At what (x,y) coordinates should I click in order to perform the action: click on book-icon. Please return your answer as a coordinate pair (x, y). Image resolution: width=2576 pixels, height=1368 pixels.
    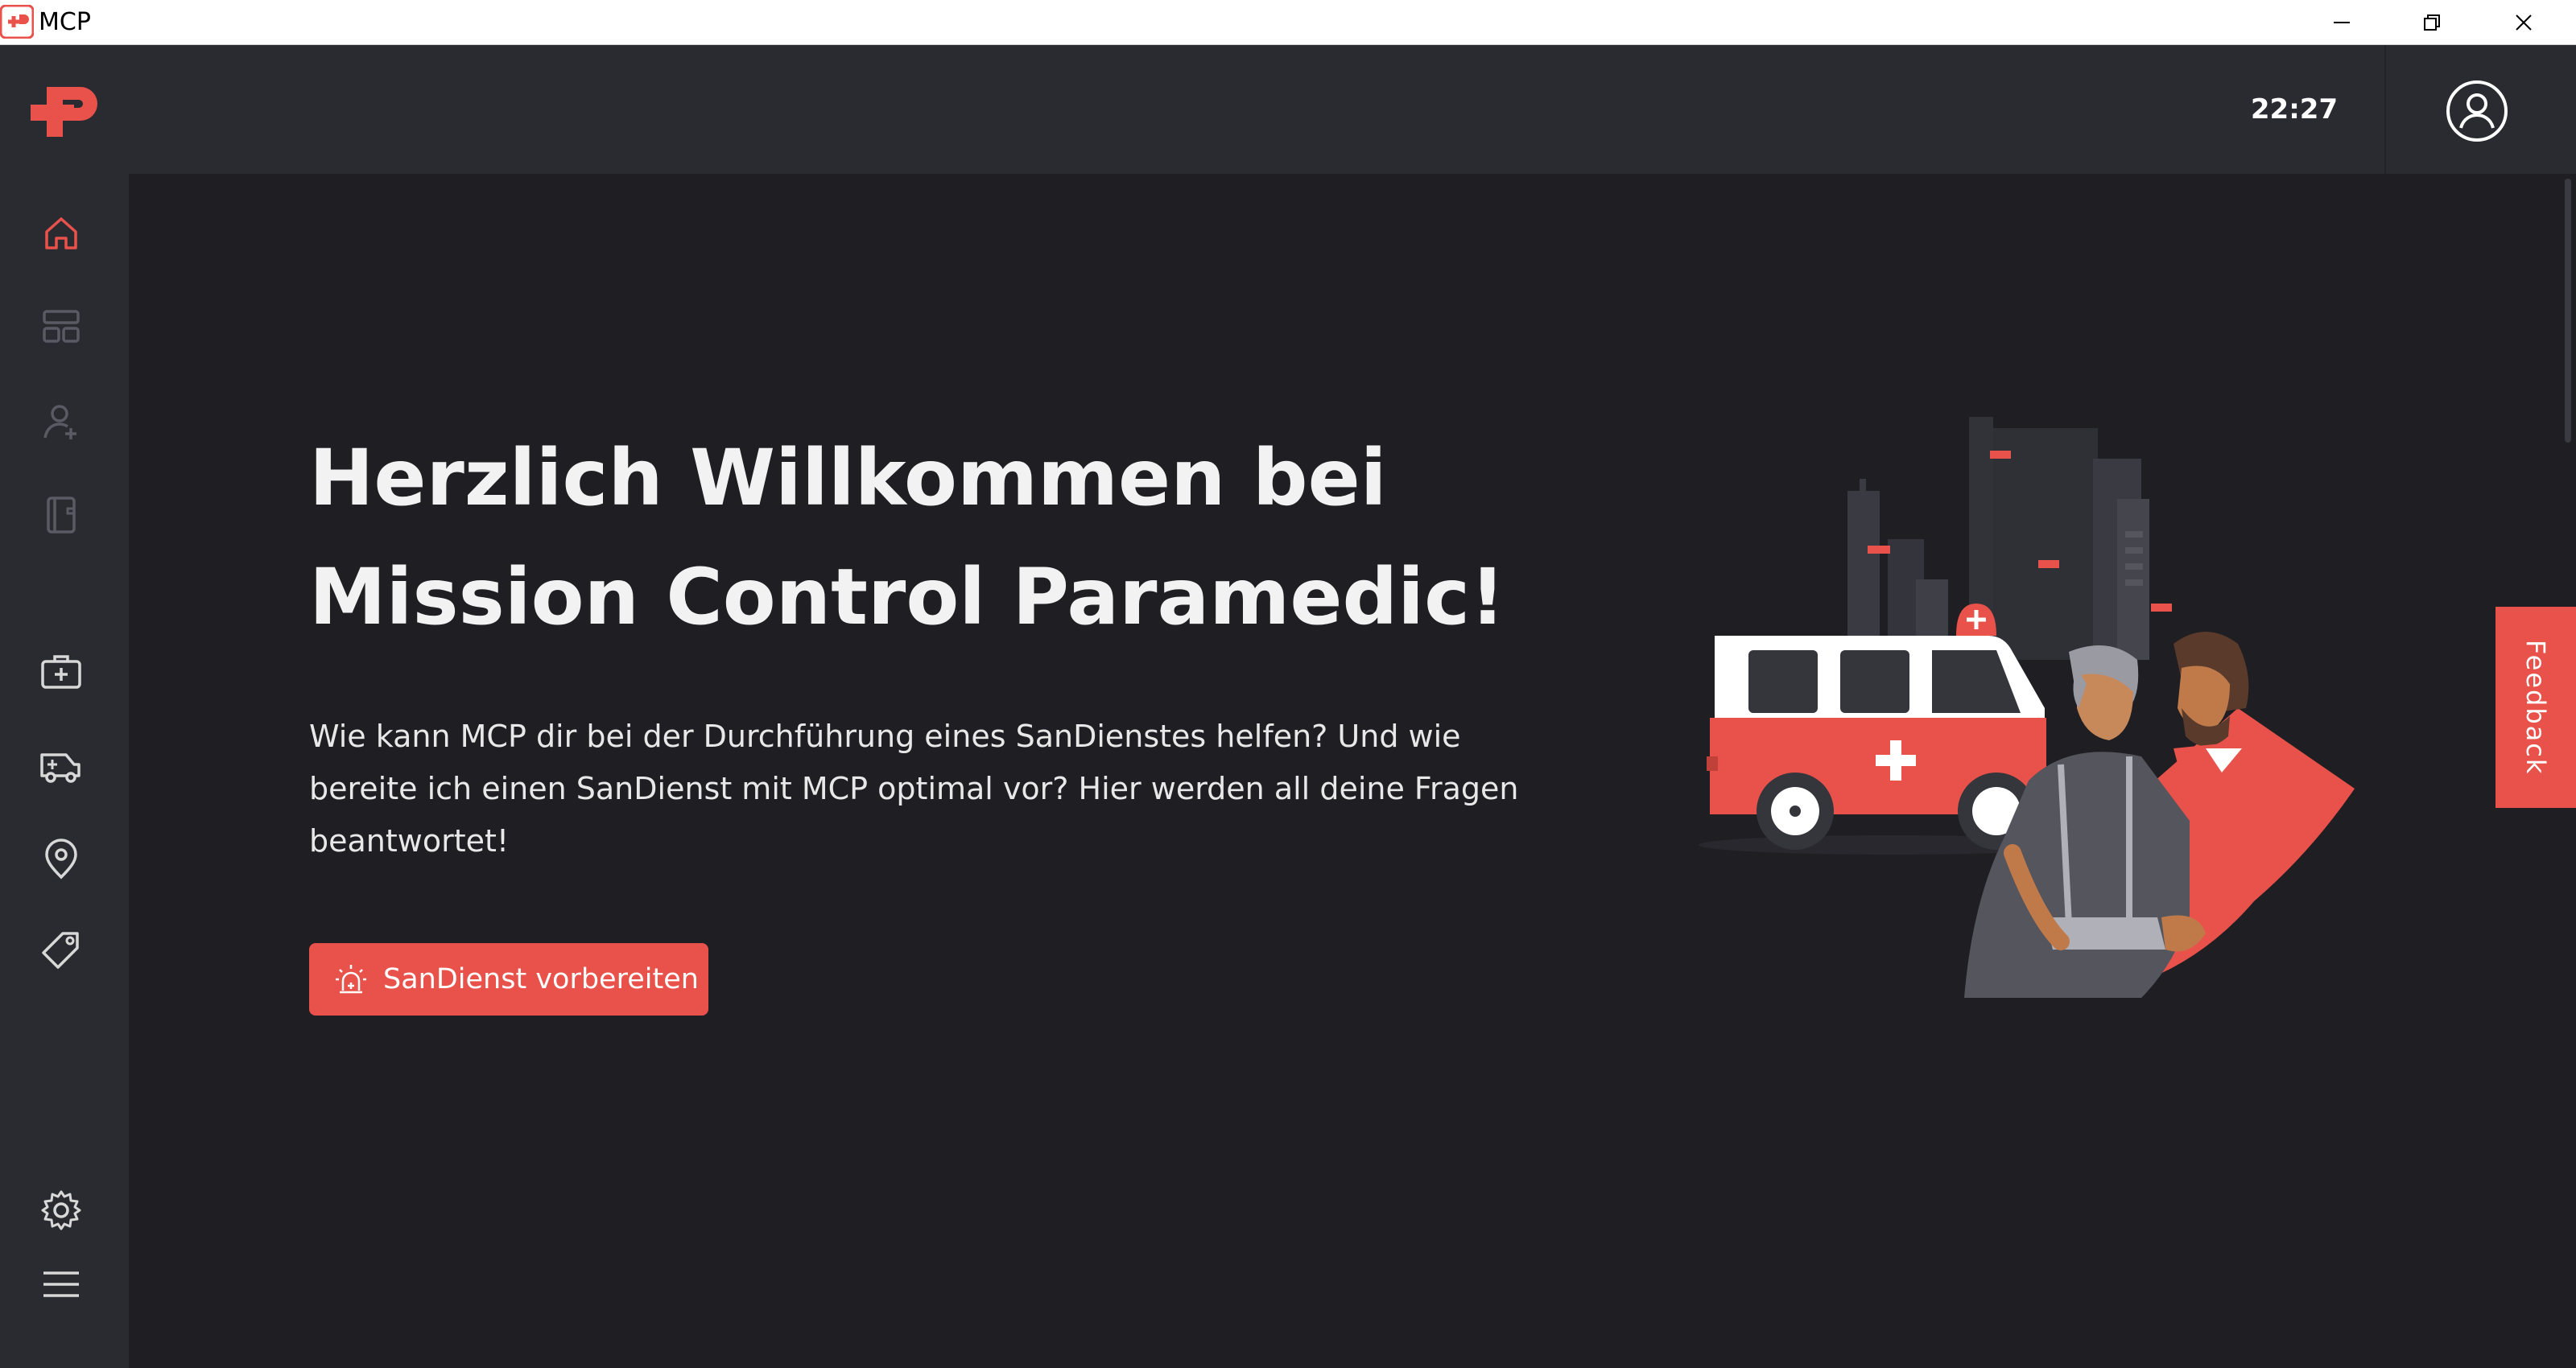
    Looking at the image, I should click on (61, 515).